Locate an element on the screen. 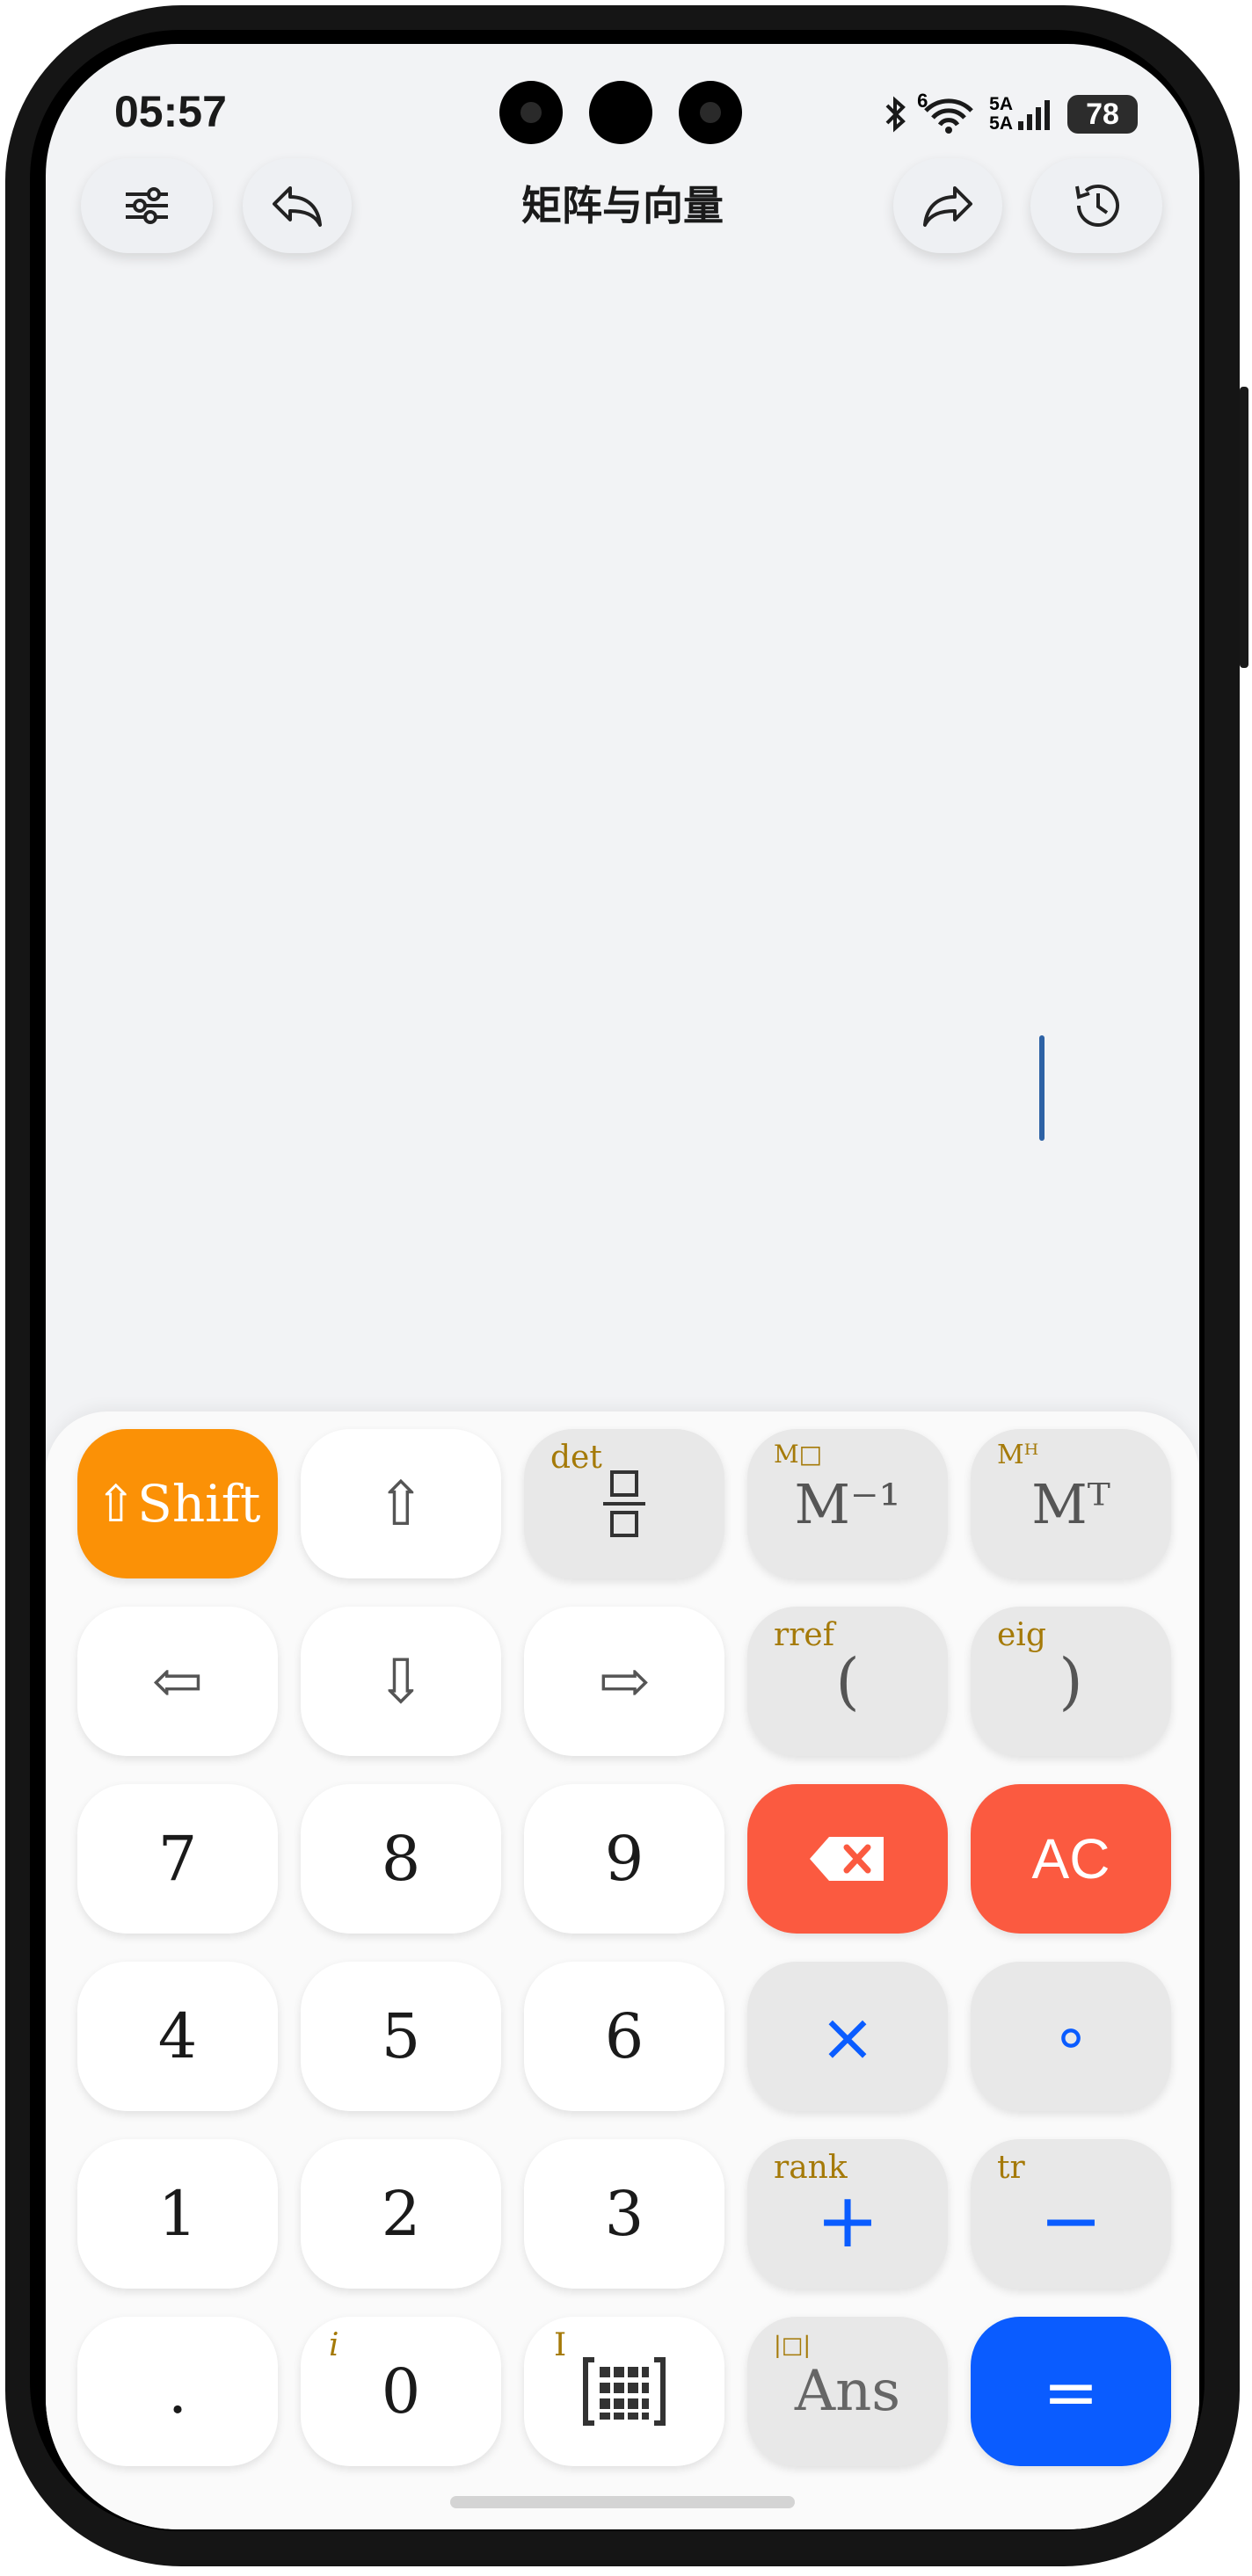 Image resolution: width=1252 pixels, height=2576 pixels. matrix-icon is located at coordinates (624, 2391).